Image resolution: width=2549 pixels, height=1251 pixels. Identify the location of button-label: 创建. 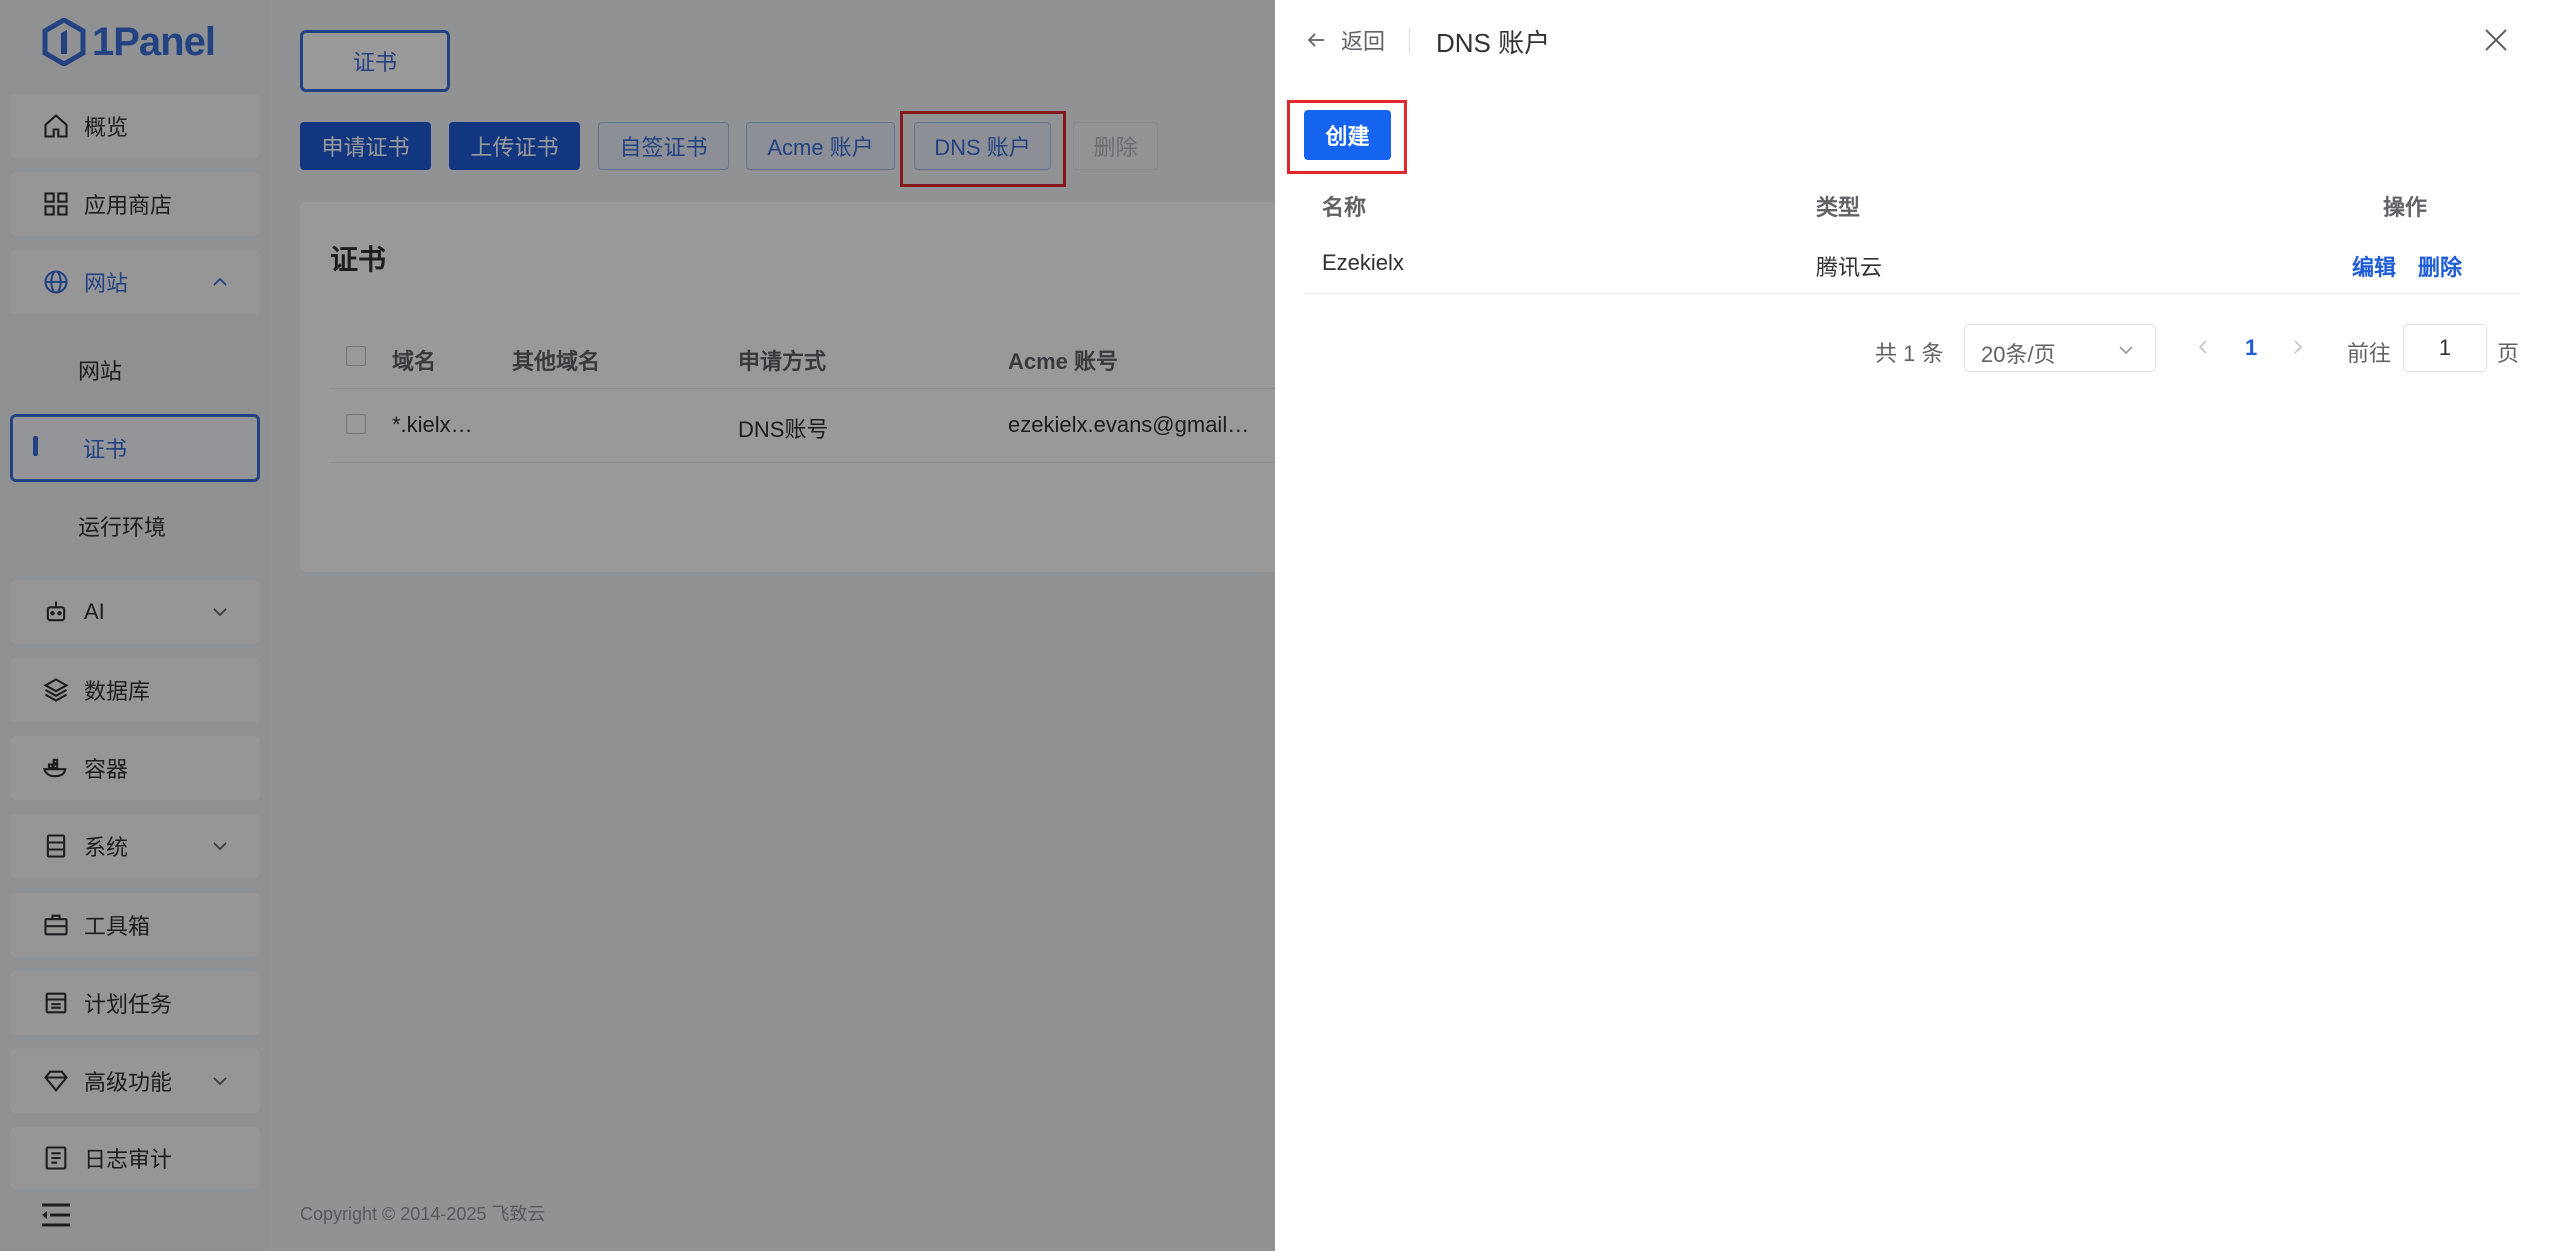
(1347, 136).